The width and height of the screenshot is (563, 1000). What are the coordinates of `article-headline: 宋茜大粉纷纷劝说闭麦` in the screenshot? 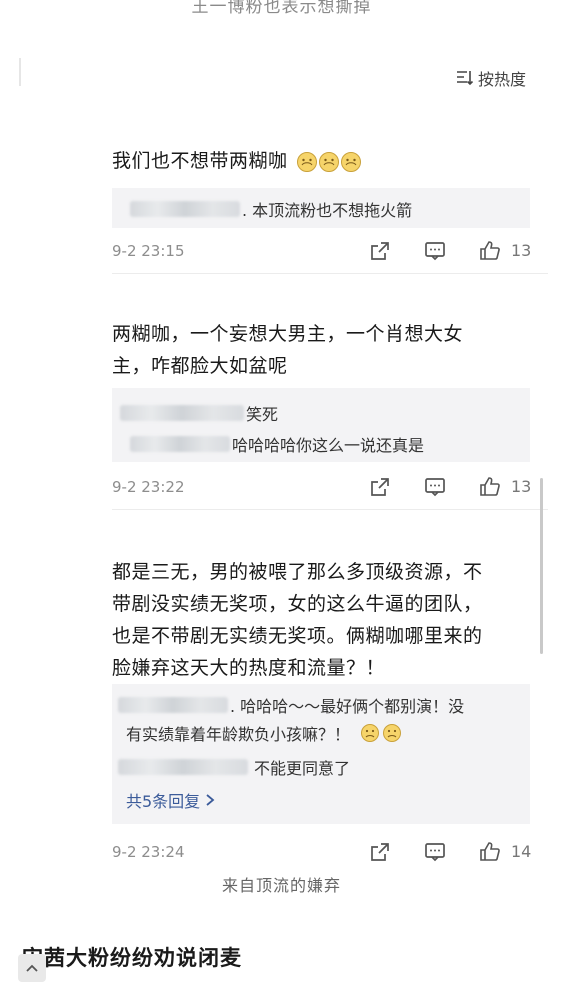 It's located at (132, 958).